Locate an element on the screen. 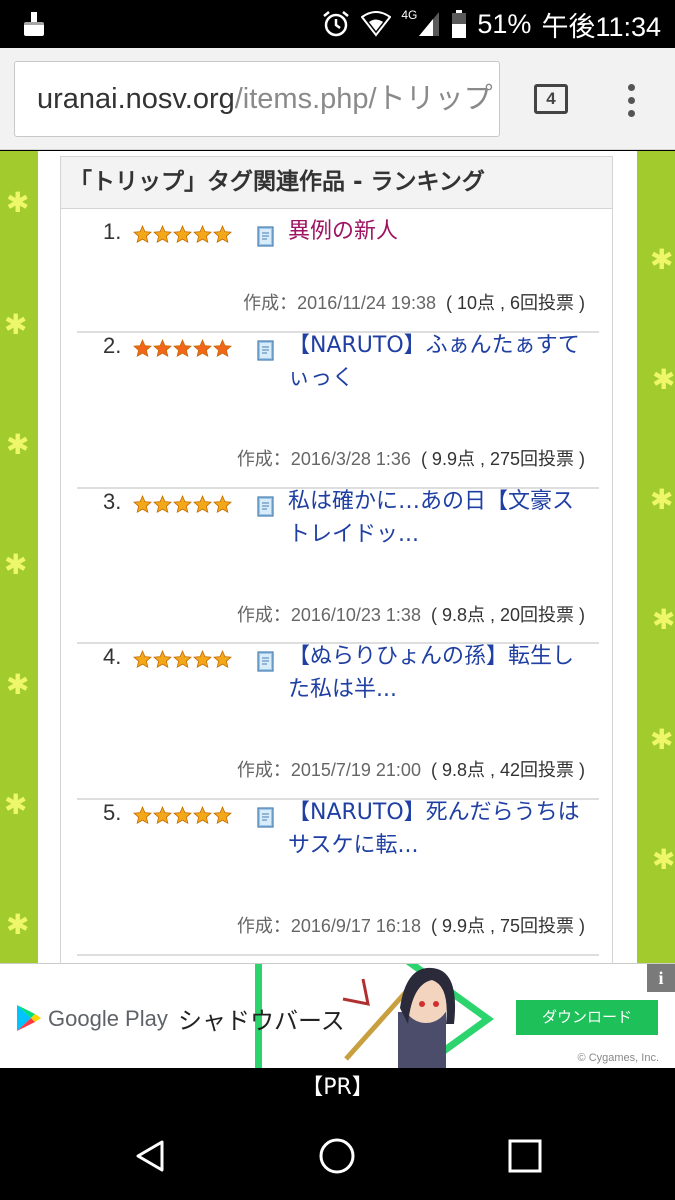 The width and height of the screenshot is (675, 1200). ad-title: シャドウバース is located at coordinates (261, 1021).